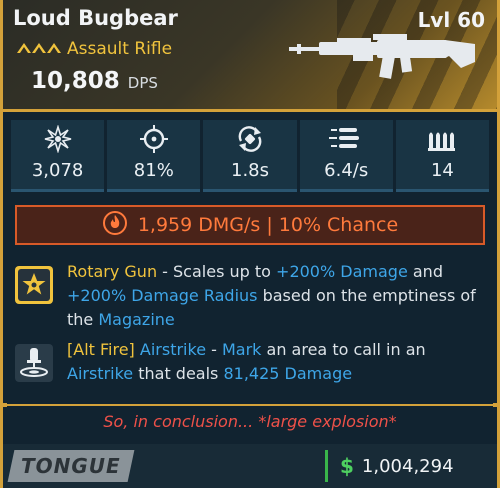 The height and width of the screenshot is (488, 500). I want to click on manufacturer-name: TONGUE, so click(71, 466).